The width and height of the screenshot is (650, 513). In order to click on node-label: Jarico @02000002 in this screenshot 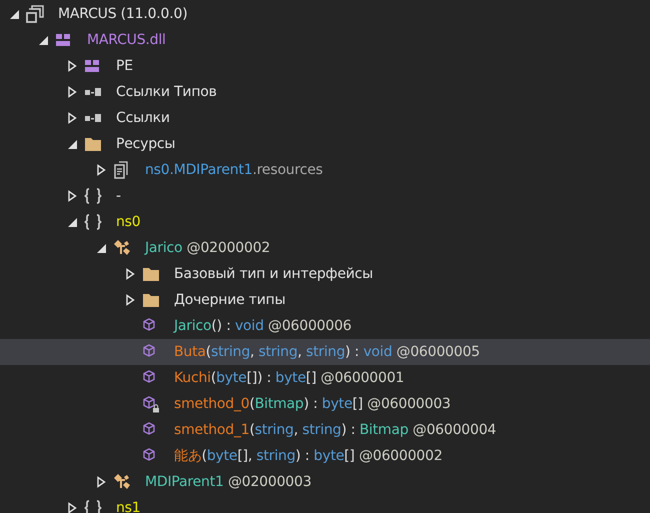, I will do `click(207, 248)`.